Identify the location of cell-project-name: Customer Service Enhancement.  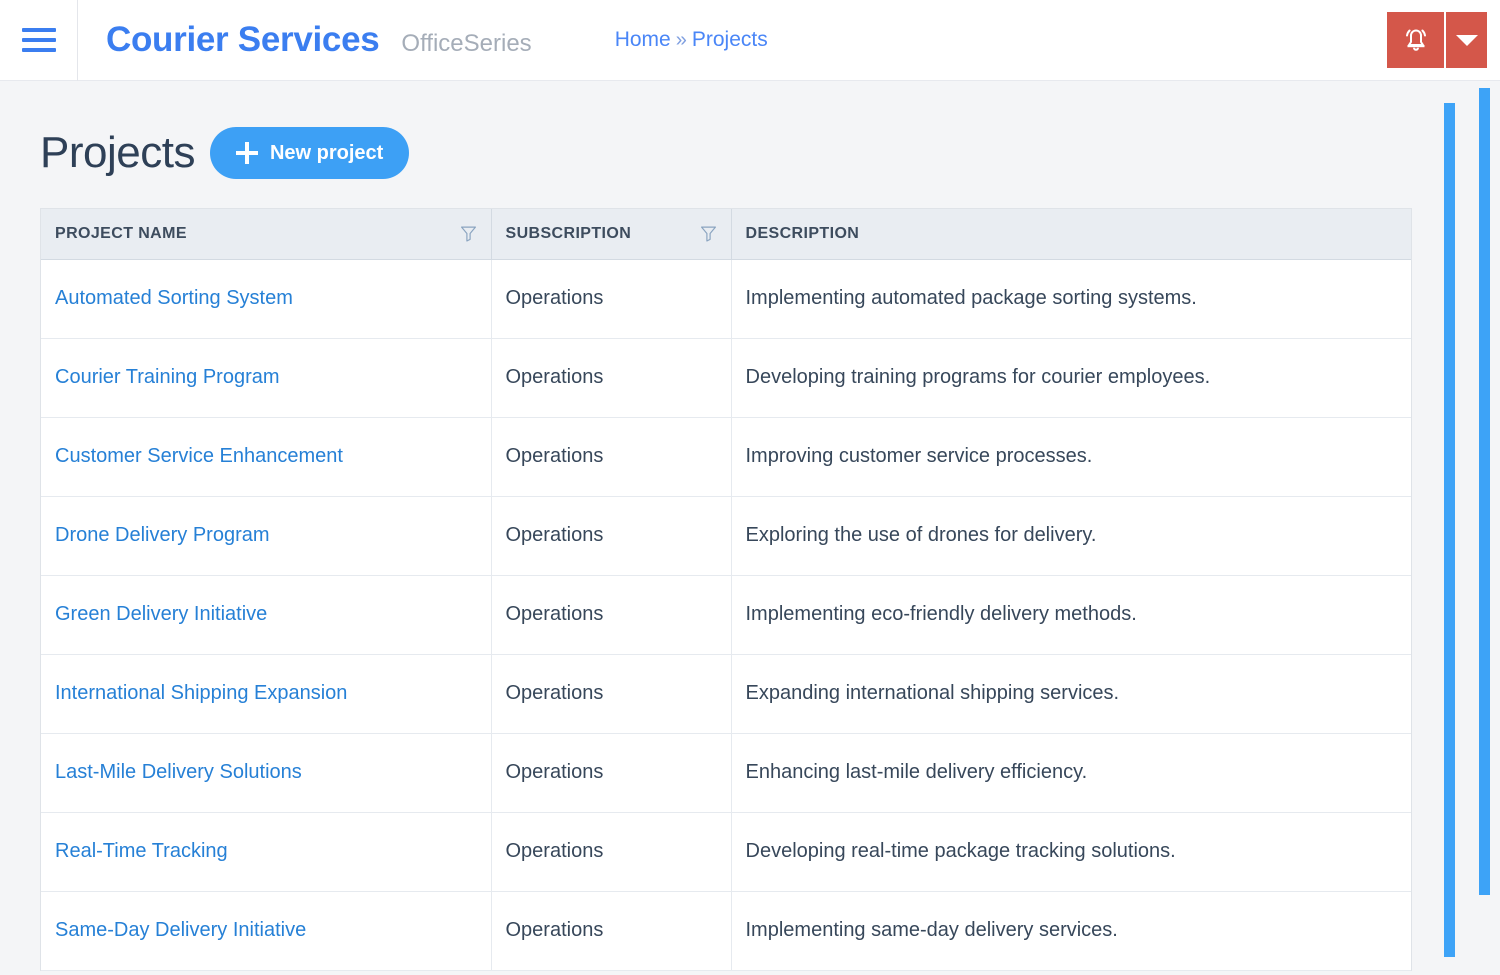
(266, 457).